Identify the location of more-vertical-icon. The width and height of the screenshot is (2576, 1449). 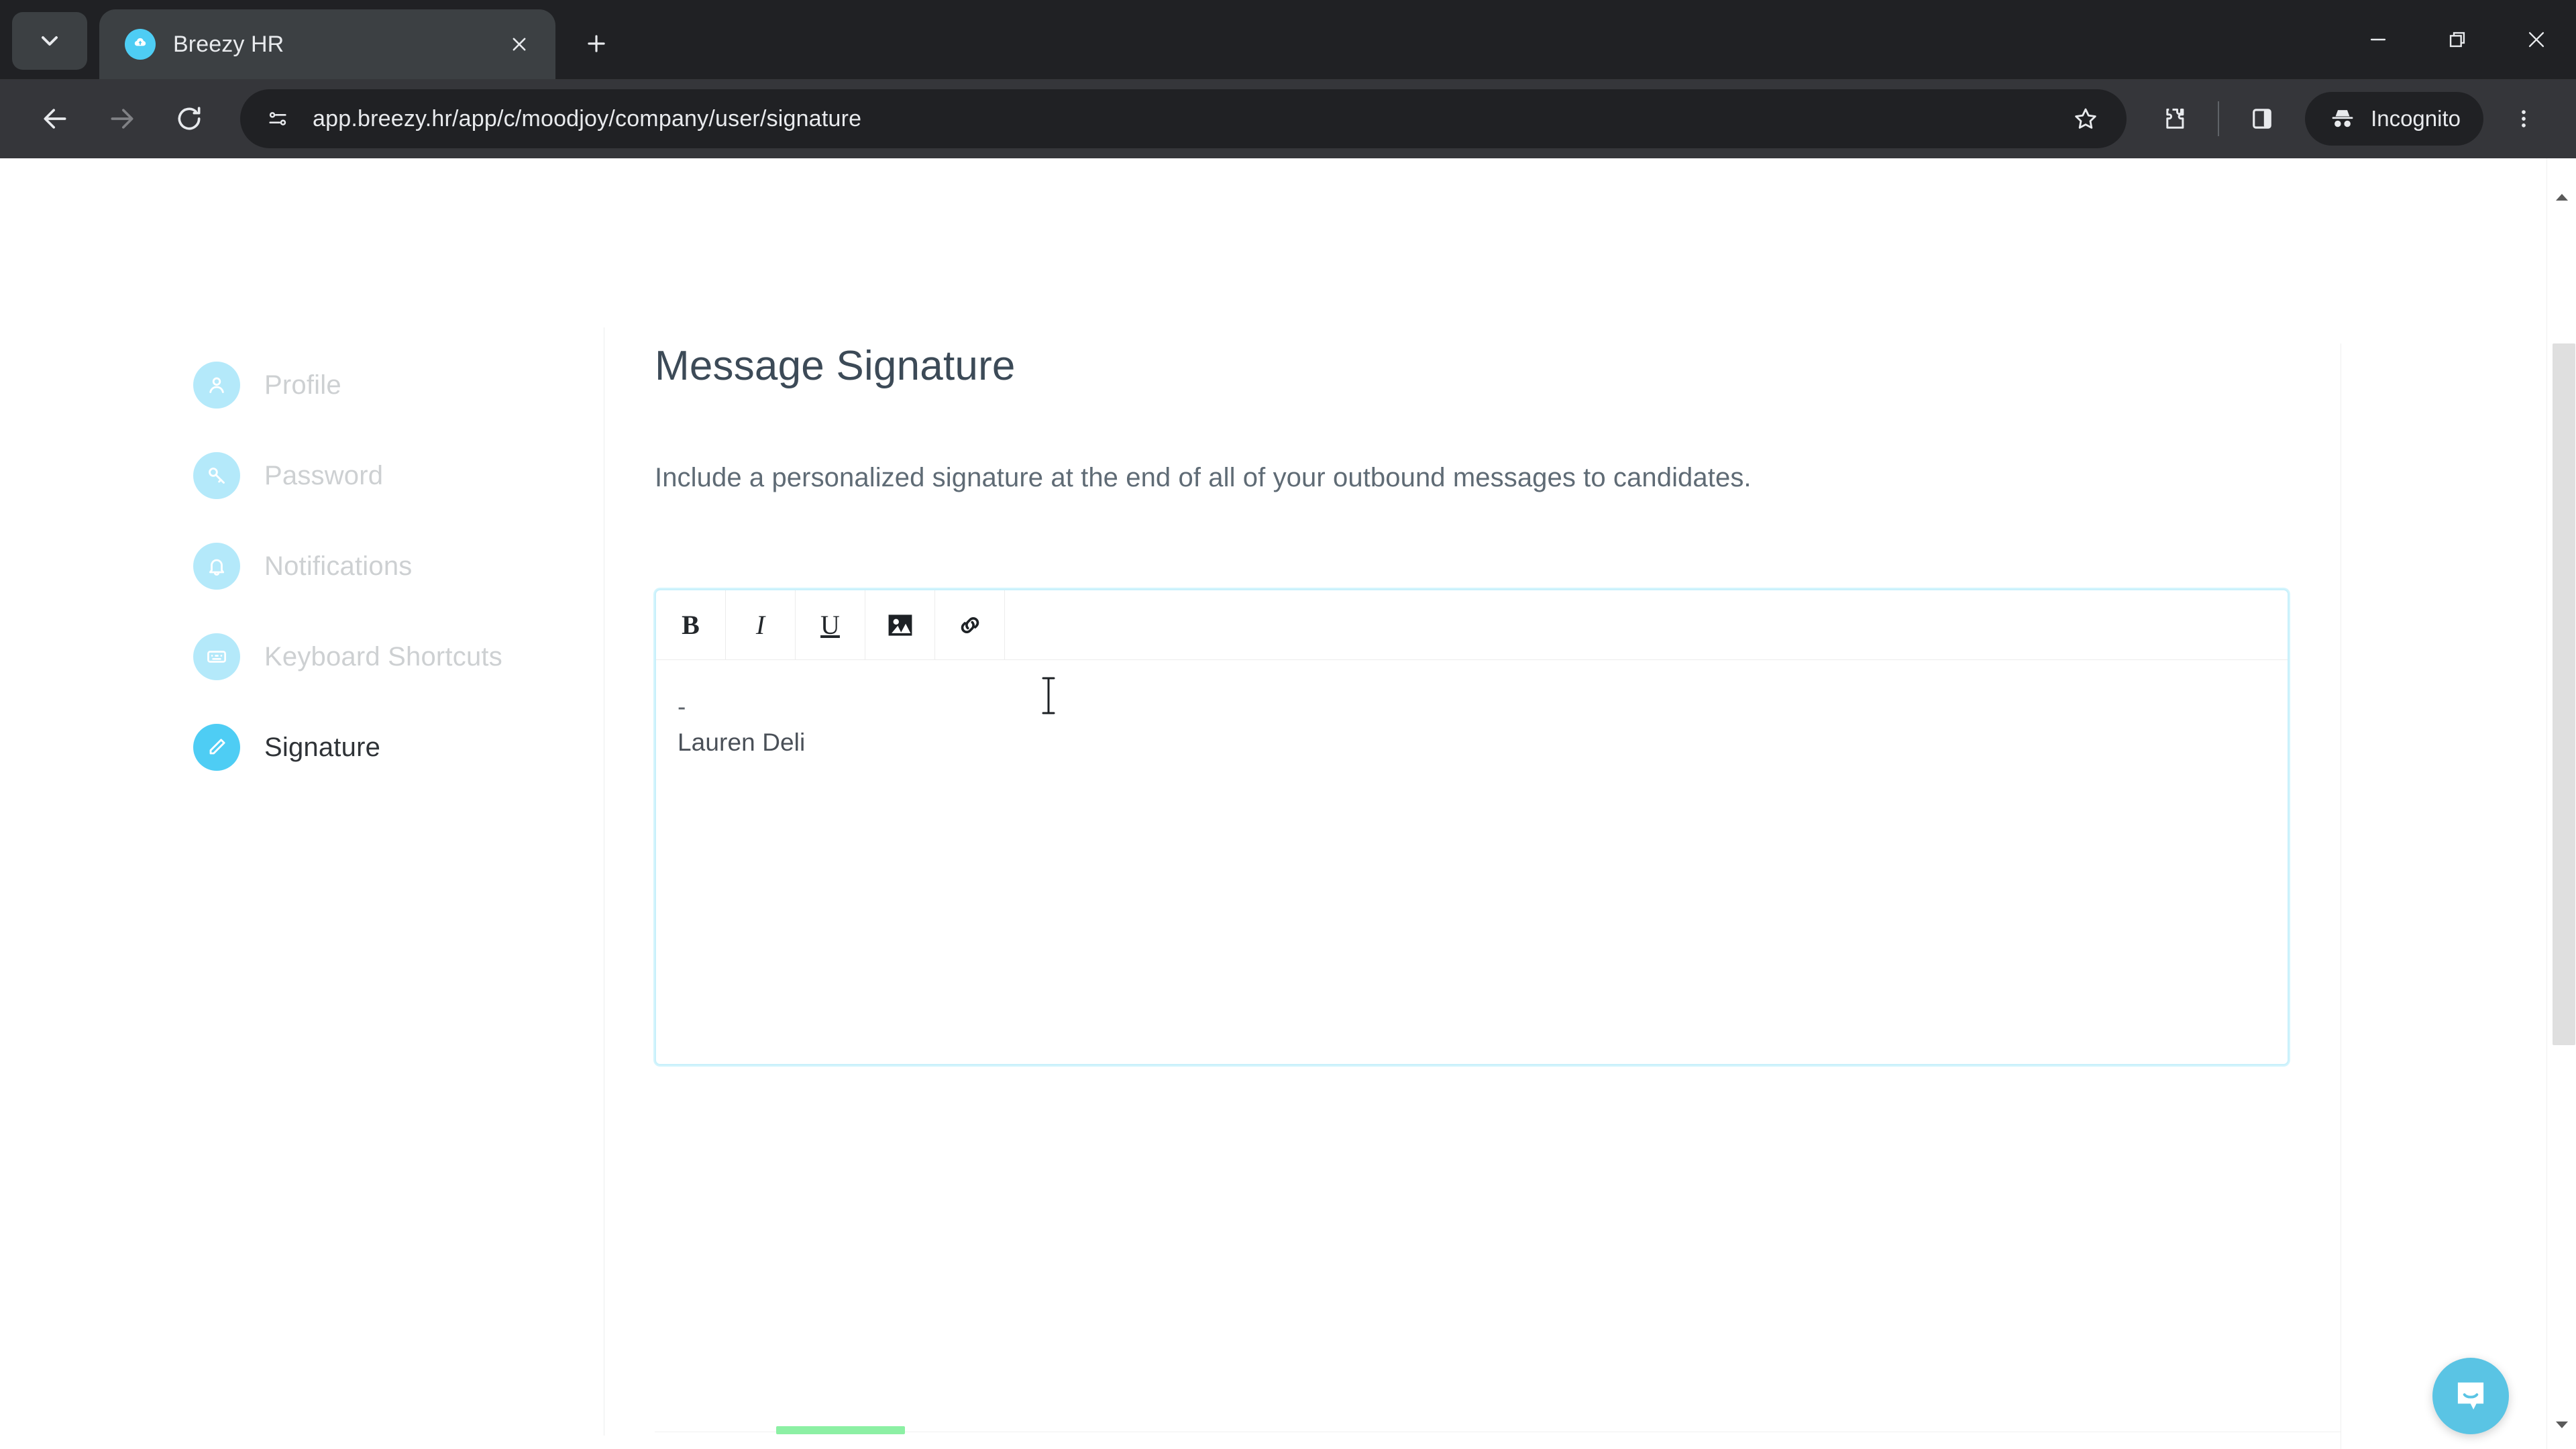
(2524, 118).